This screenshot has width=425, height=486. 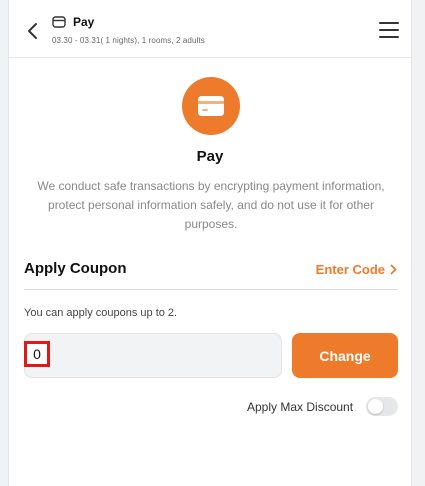 I want to click on max-discount-toggle, so click(x=382, y=406).